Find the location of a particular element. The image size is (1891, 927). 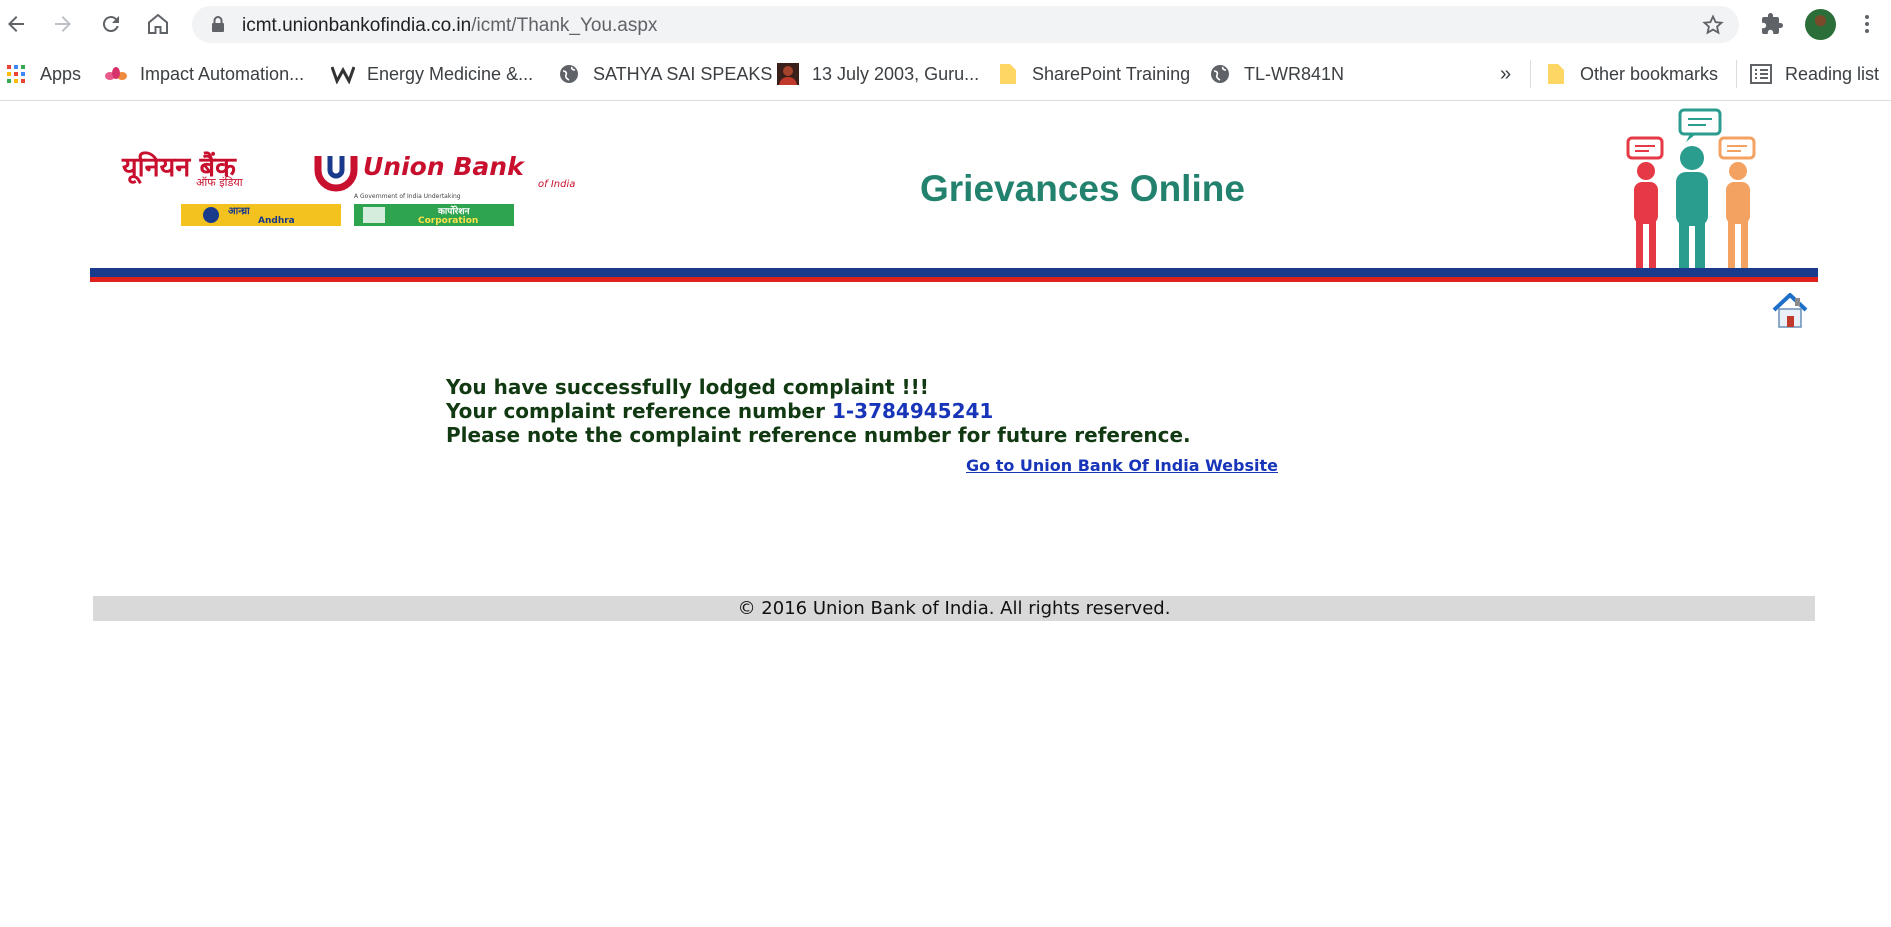

home-icon is located at coordinates (158, 23).